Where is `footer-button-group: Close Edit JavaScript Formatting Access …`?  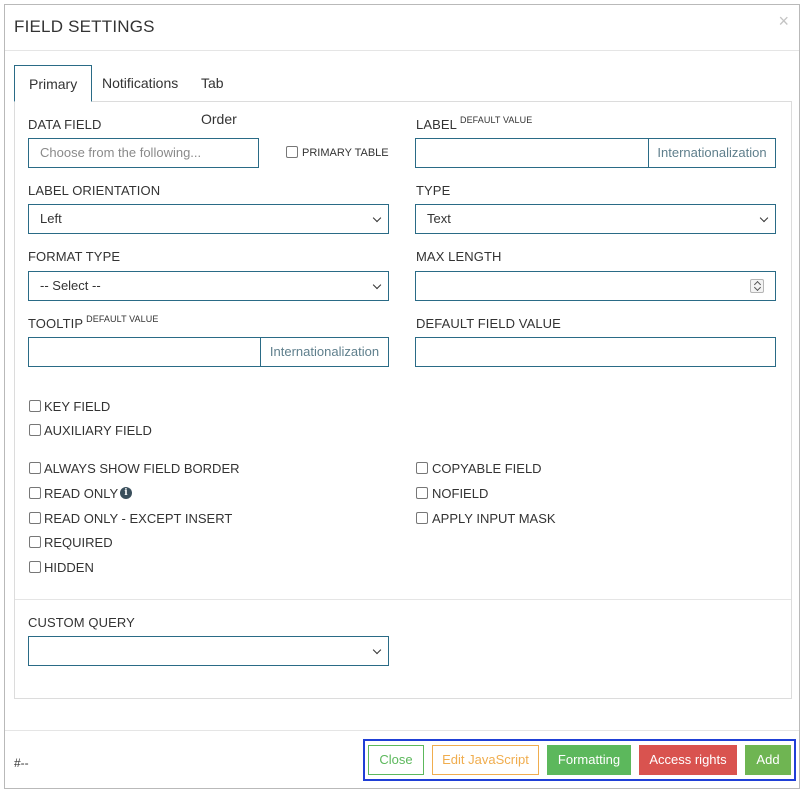 footer-button-group: Close Edit JavaScript Formatting Access … is located at coordinates (579, 760).